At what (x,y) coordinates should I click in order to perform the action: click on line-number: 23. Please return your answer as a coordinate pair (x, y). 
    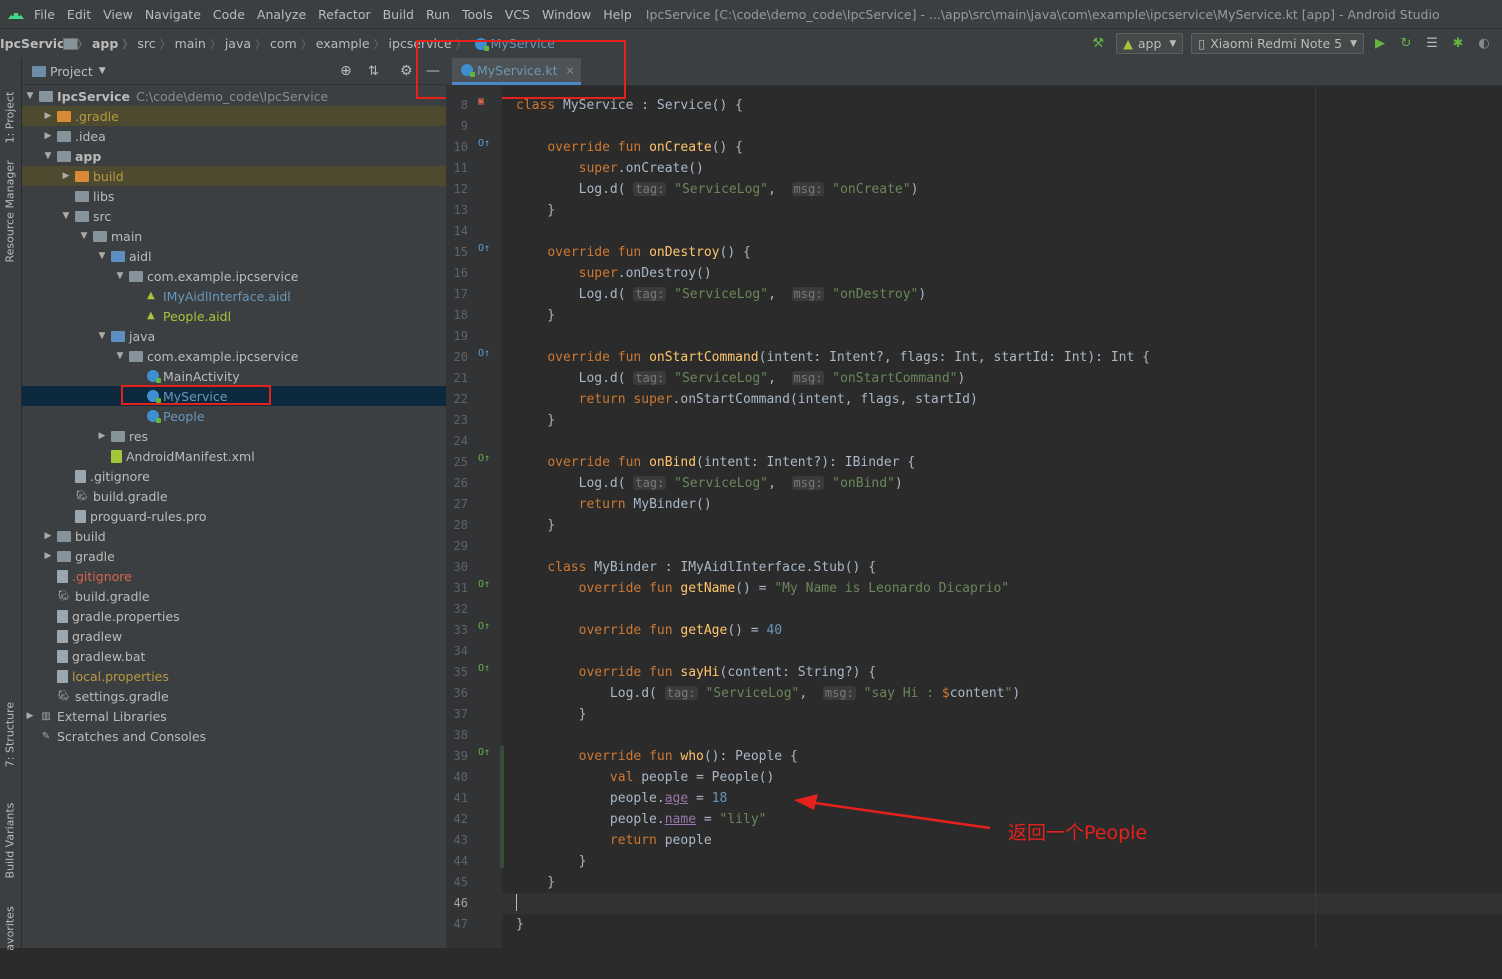
    Looking at the image, I should click on (460, 420).